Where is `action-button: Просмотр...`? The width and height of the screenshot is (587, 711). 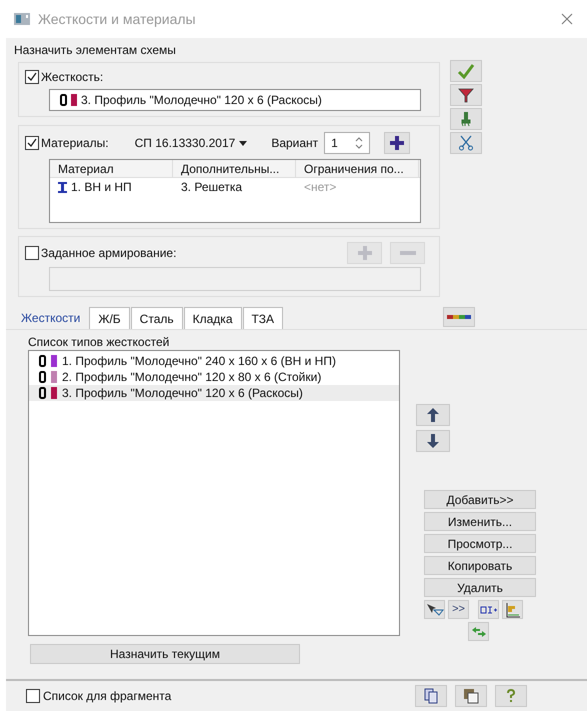 action-button: Просмотр... is located at coordinates (480, 543).